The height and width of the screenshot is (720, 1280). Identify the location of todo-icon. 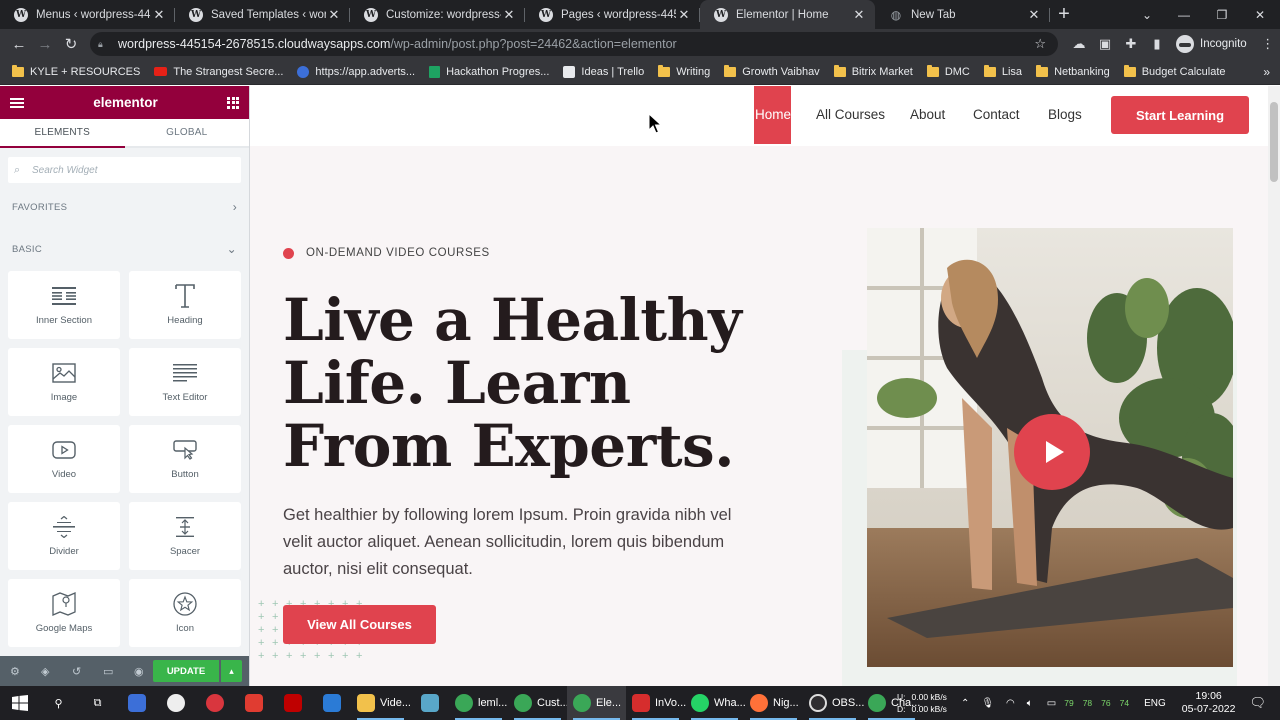
(331, 703).